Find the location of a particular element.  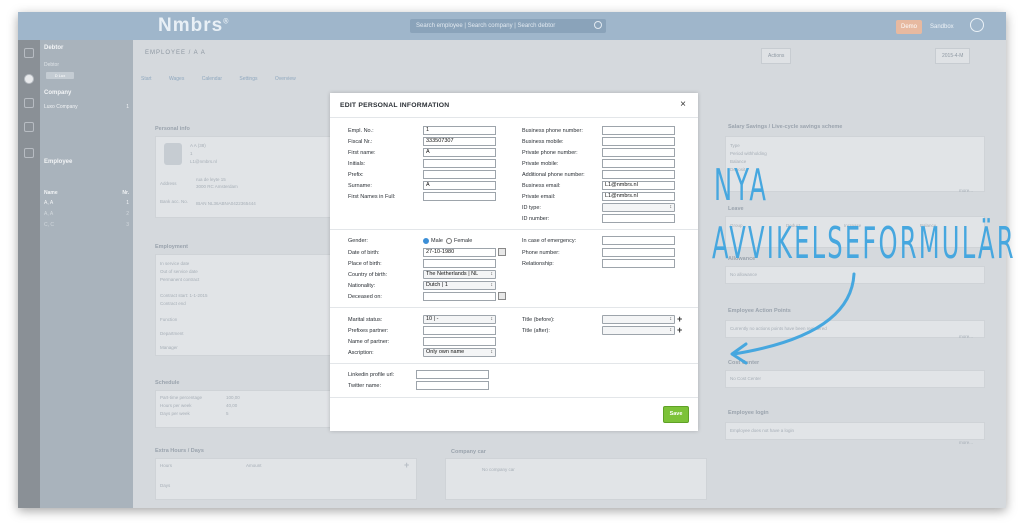

emergency-phone-input is located at coordinates (638, 252).